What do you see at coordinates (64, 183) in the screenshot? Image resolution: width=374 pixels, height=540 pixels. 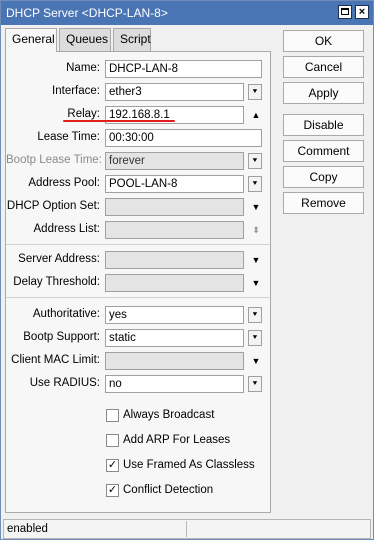 I see `address-pool-label: Address Pool:` at bounding box center [64, 183].